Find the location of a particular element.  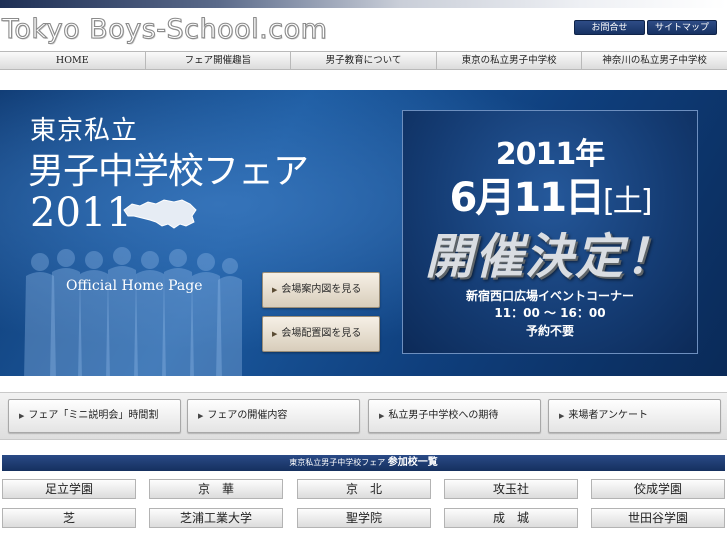

school-item: 成 城 is located at coordinates (511, 518).